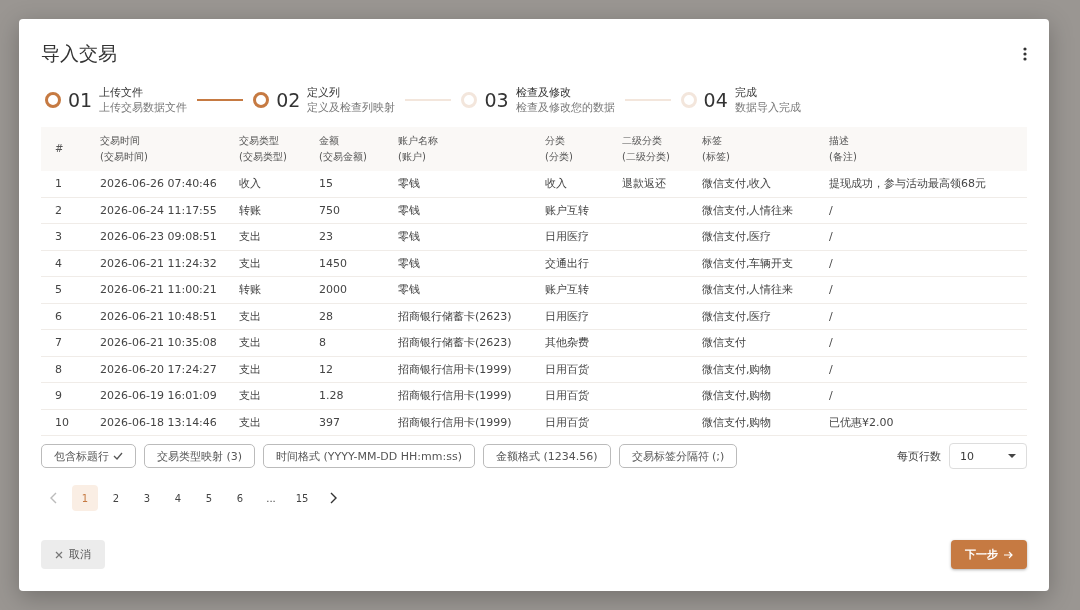 This screenshot has width=1080, height=610. What do you see at coordinates (565, 108) in the screenshot?
I see `step-subtitle: 检查及修改您的数据` at bounding box center [565, 108].